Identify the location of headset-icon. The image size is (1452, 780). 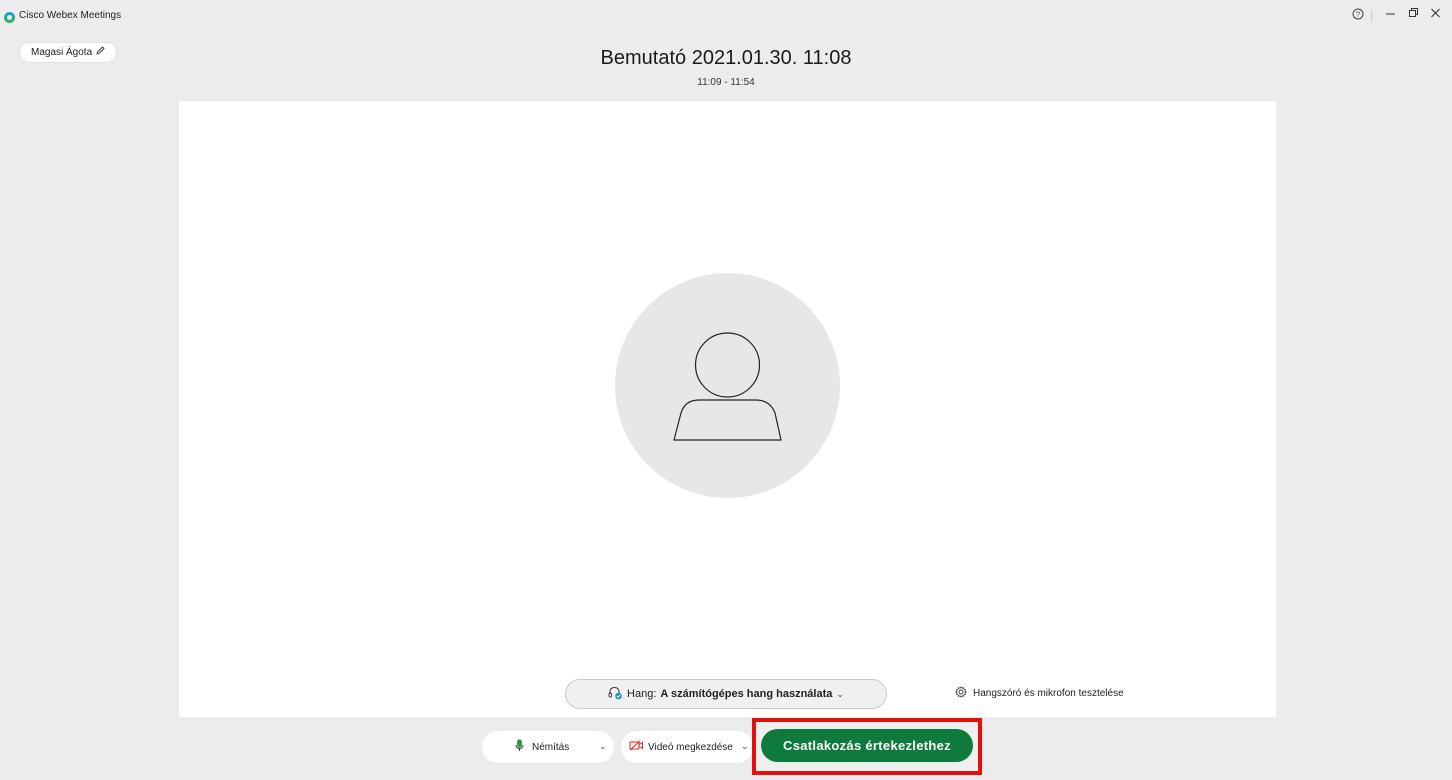
(615, 694).